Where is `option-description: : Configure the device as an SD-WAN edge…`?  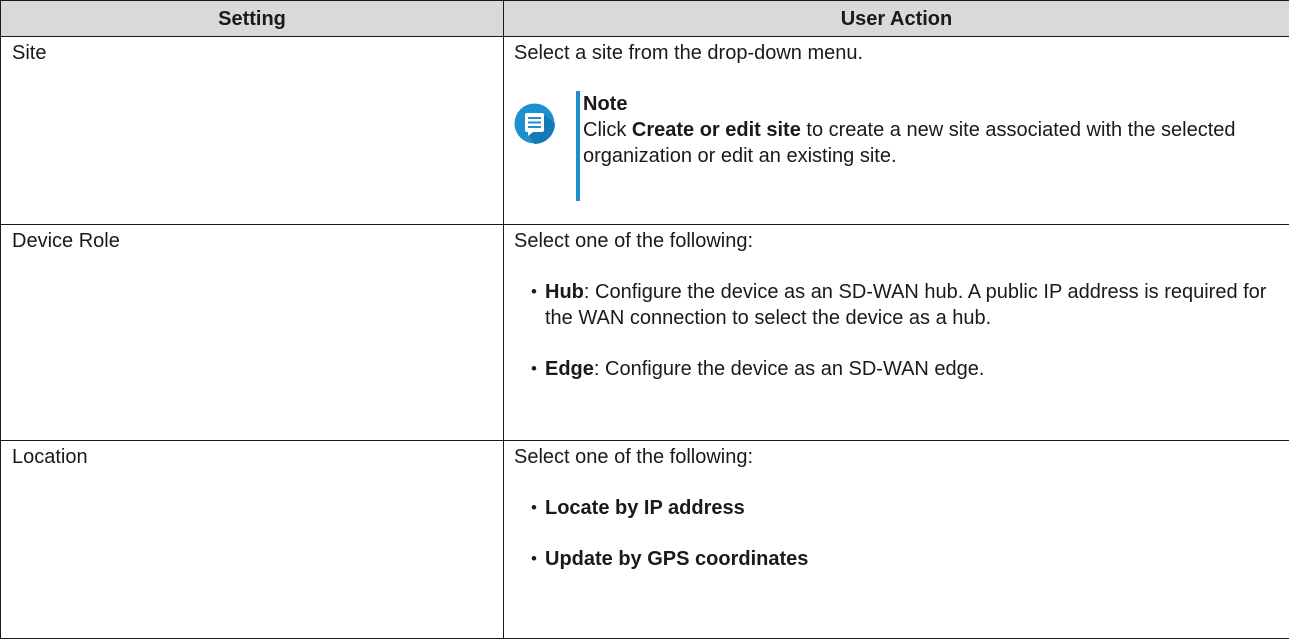 option-description: : Configure the device as an SD-WAN edge… is located at coordinates (789, 369).